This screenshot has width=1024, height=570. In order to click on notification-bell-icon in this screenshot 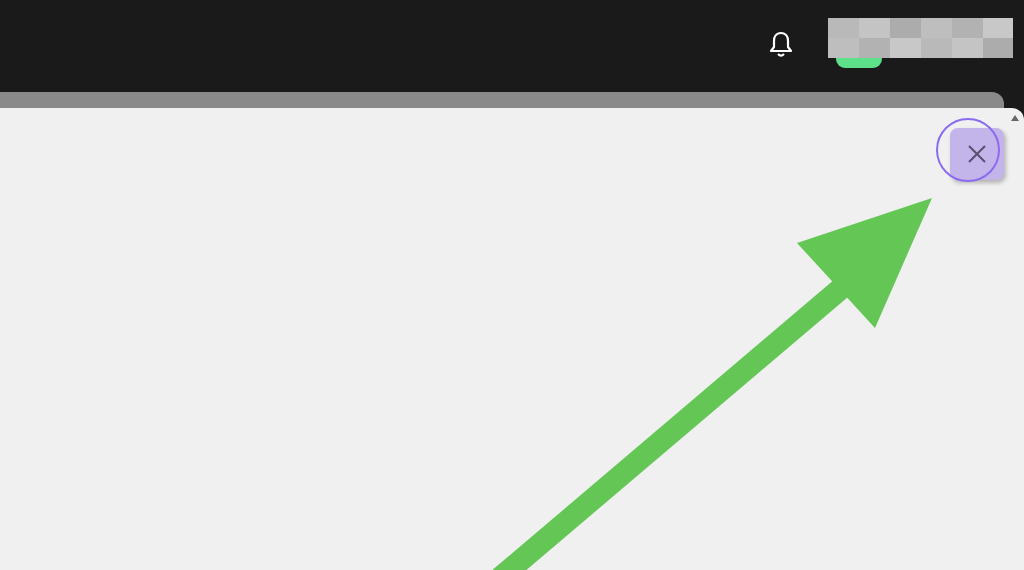, I will do `click(781, 44)`.